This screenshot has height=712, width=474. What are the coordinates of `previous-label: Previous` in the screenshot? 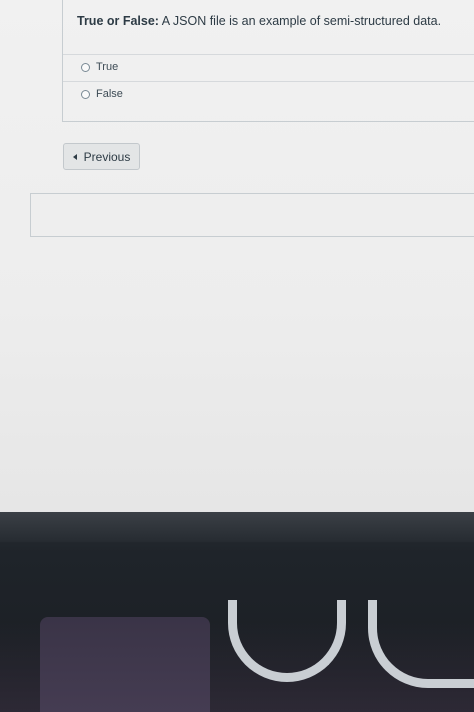 It's located at (107, 156).